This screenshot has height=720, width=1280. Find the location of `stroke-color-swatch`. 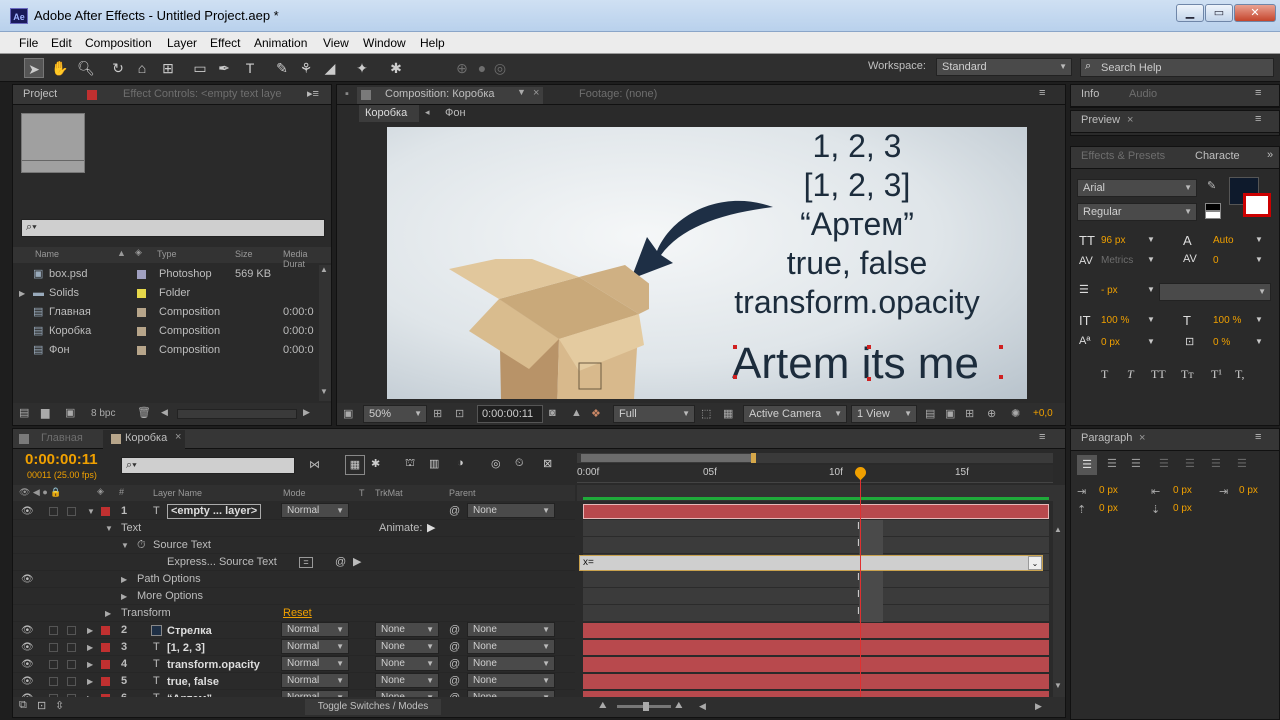

stroke-color-swatch is located at coordinates (1257, 205).